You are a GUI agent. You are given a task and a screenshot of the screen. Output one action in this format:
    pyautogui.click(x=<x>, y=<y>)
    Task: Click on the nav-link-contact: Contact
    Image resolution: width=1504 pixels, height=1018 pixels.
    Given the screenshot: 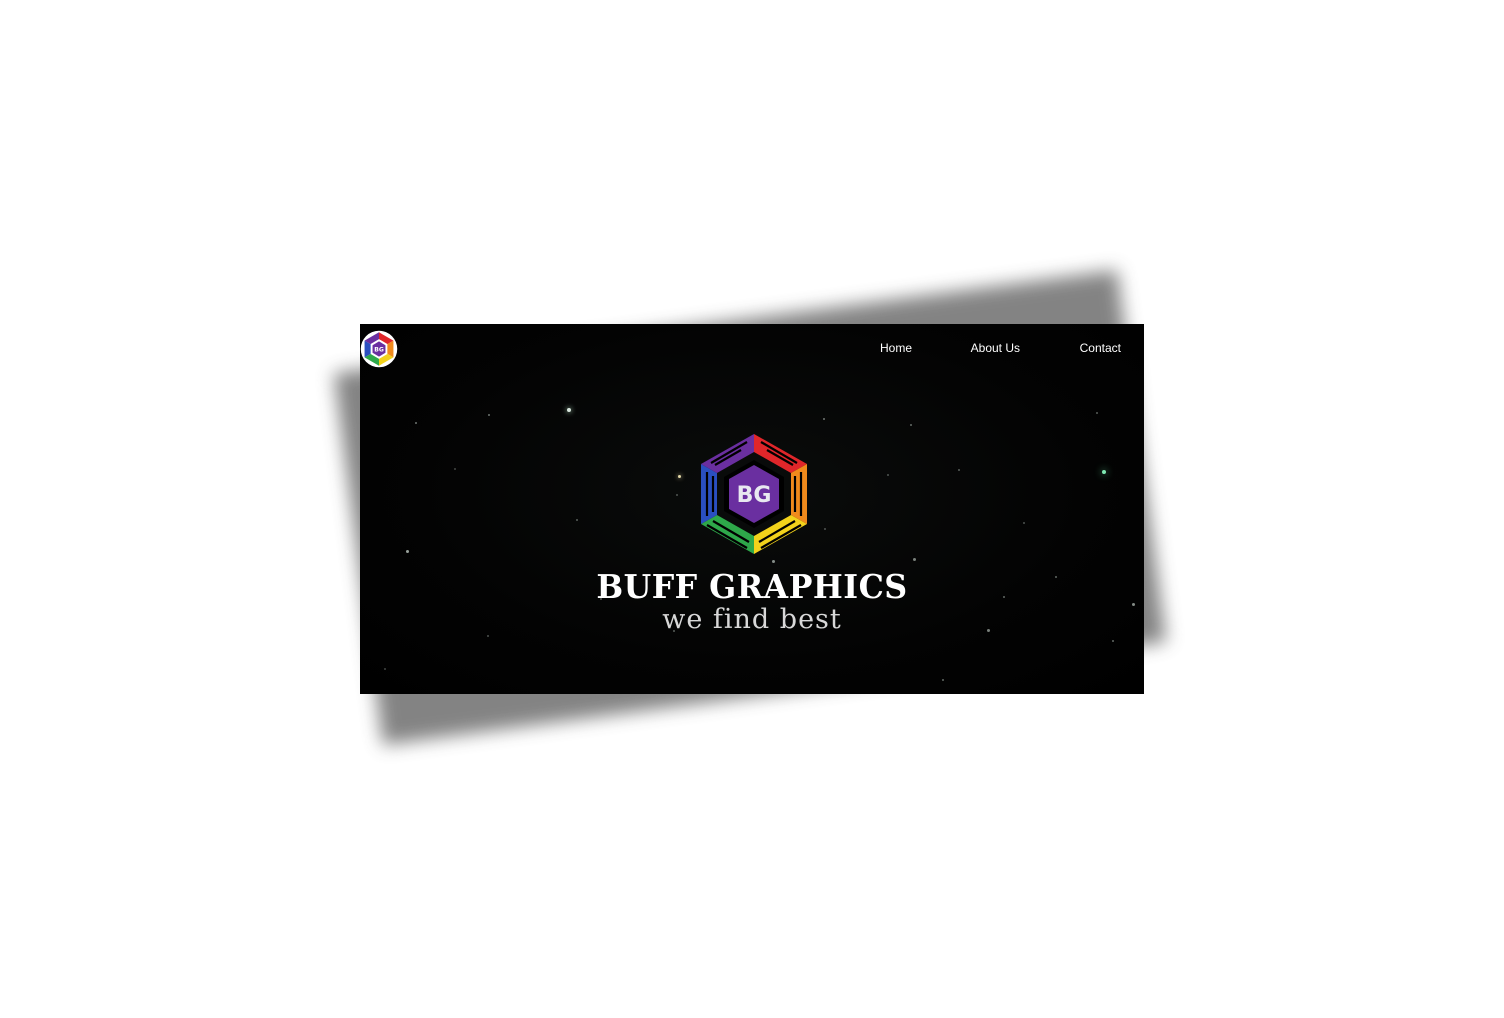 What is the action you would take?
    pyautogui.click(x=1100, y=348)
    